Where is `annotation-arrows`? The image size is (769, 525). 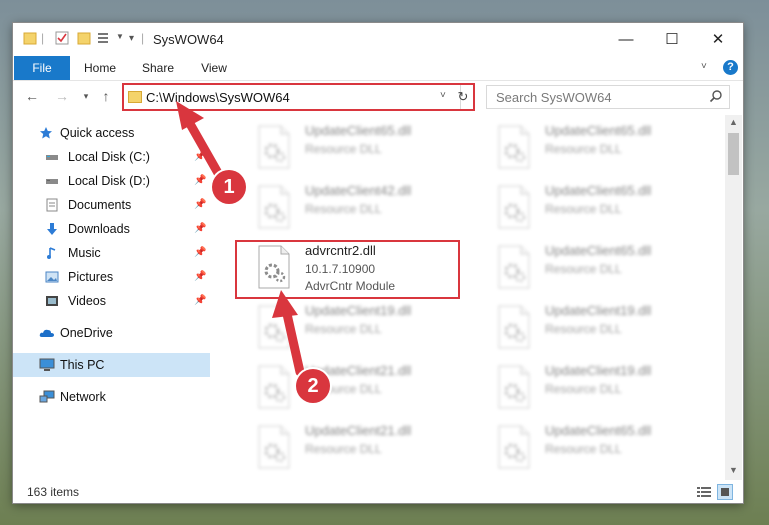
annotation-arrows is located at coordinates (240, 239).